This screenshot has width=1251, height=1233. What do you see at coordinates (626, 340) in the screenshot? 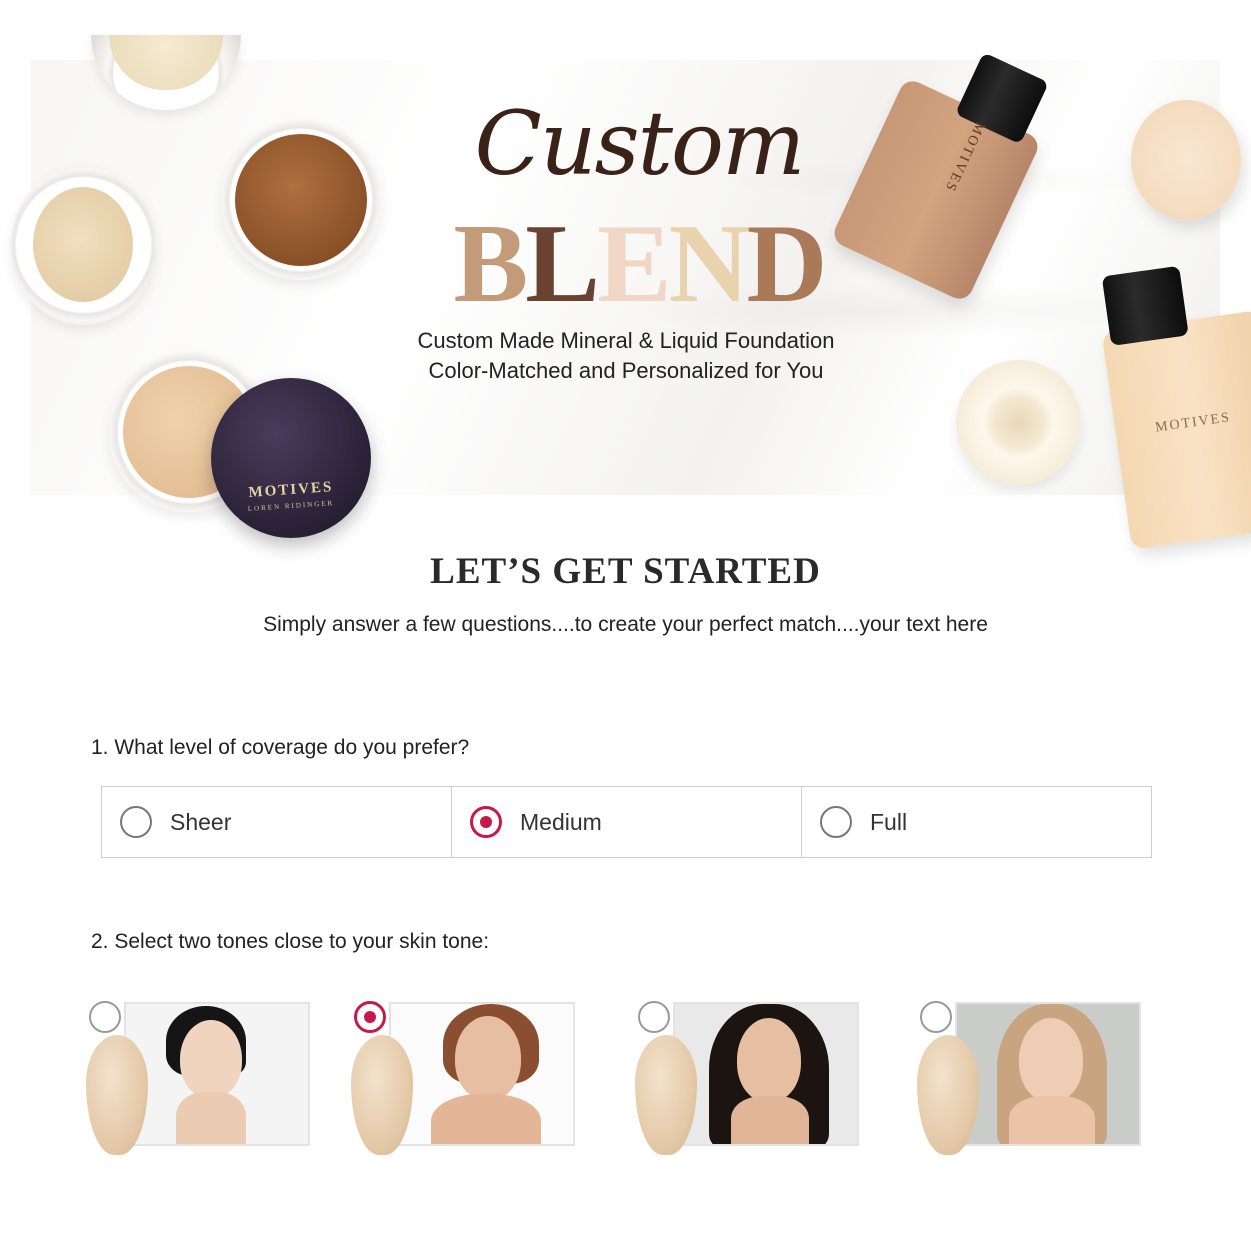
I see `hero-subtitle-line1: Custom Made Mineral & Liquid Foundation` at bounding box center [626, 340].